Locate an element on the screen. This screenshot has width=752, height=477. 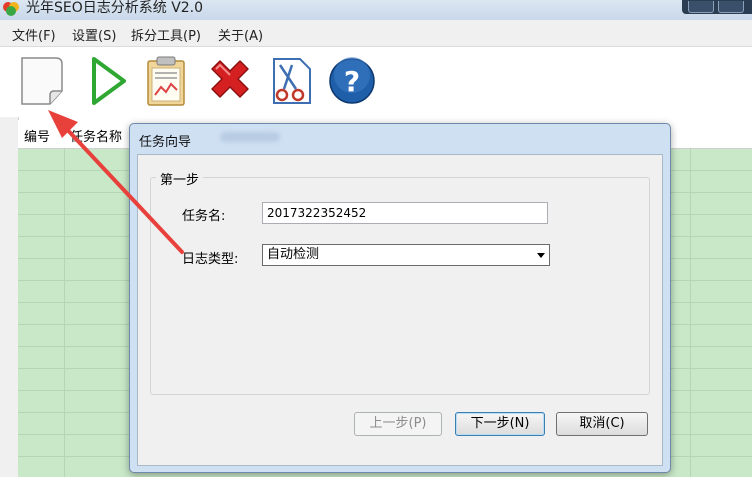
log-type-selected-value: 自动检测 is located at coordinates (293, 254).